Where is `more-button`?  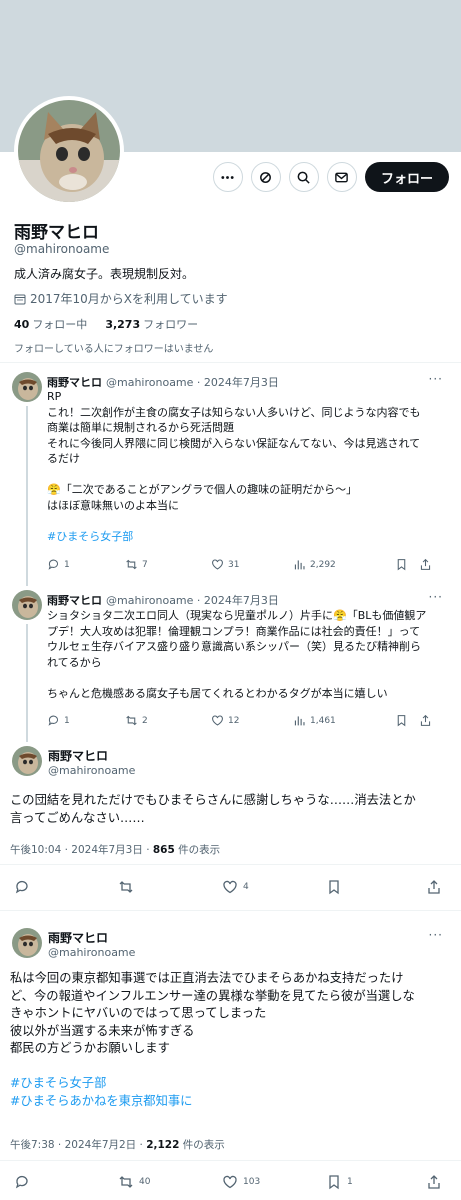
more-button is located at coordinates (227, 177).